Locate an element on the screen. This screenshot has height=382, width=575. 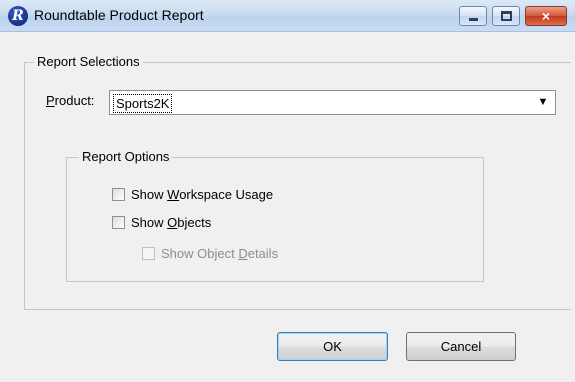
close-button: × is located at coordinates (546, 16).